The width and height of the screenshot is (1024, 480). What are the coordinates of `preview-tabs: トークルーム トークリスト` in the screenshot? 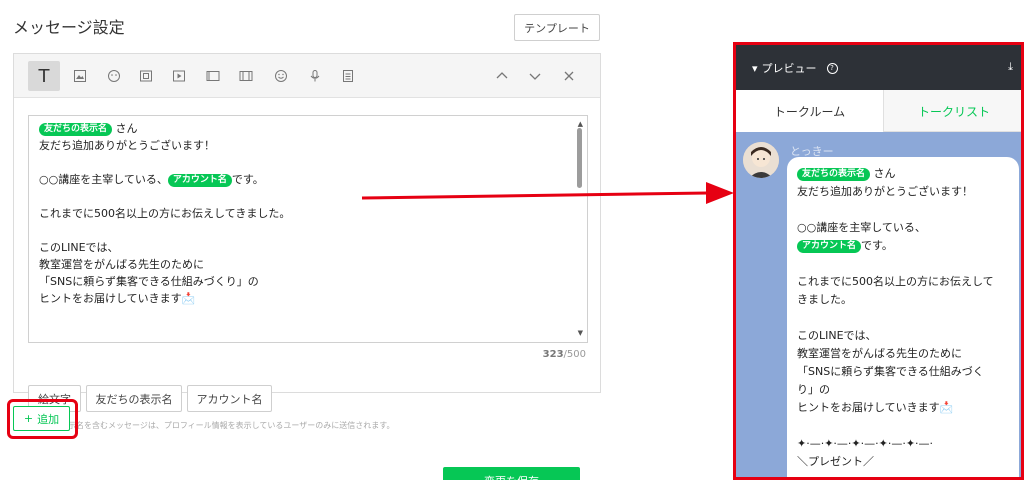 It's located at (878, 111).